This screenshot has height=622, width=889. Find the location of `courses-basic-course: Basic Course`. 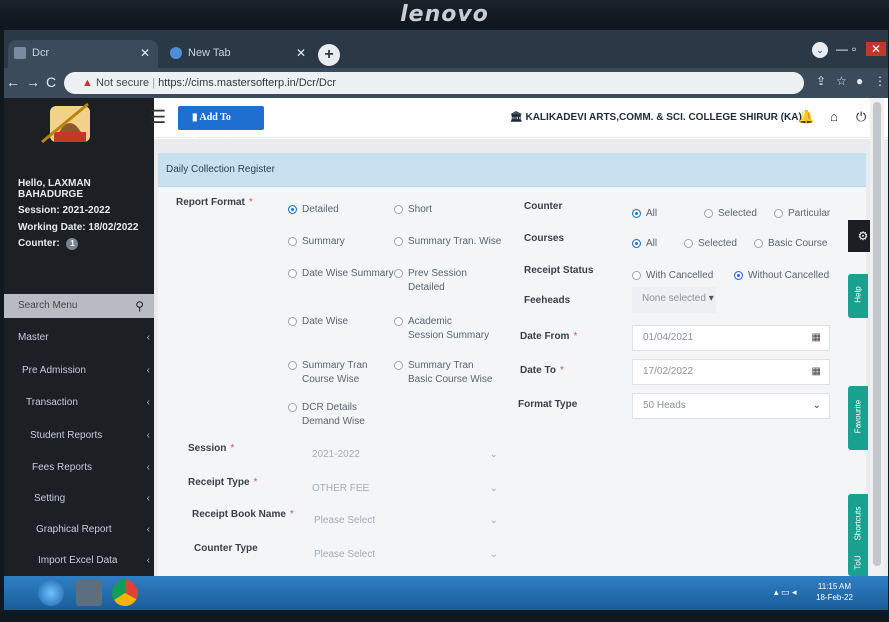

courses-basic-course: Basic Course is located at coordinates (790, 244).